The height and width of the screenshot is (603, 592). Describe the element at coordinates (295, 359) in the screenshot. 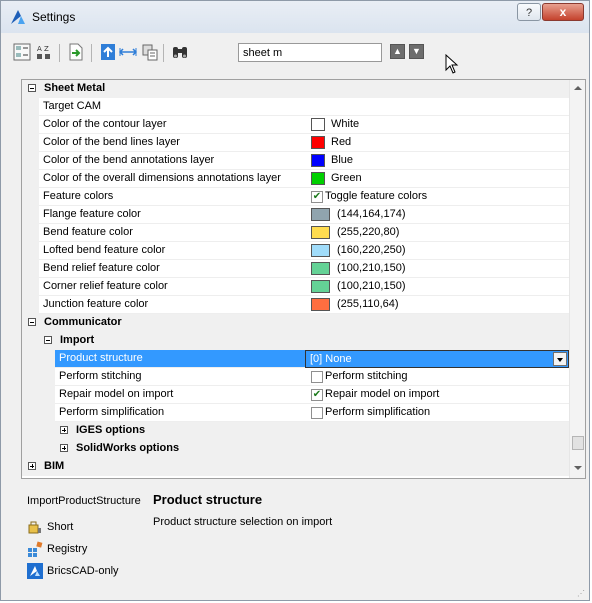

I see `property-row-selected: Product structure [0] None` at that location.